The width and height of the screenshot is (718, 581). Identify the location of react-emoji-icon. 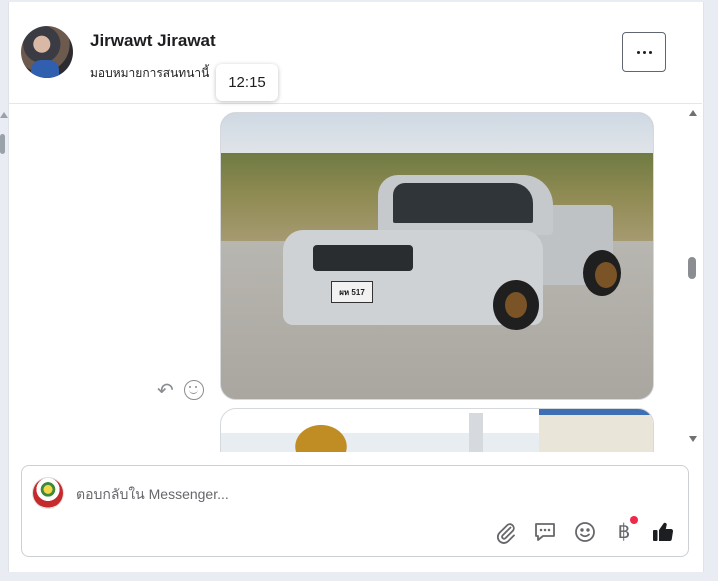
(194, 390).